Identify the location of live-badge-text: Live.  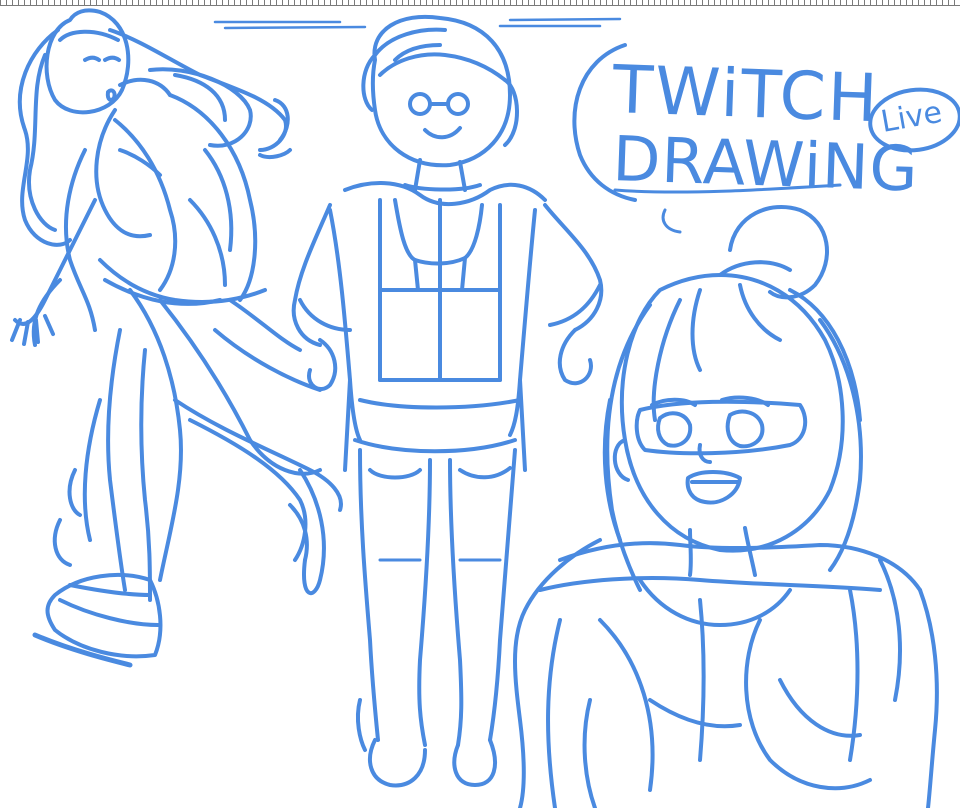
(911, 117).